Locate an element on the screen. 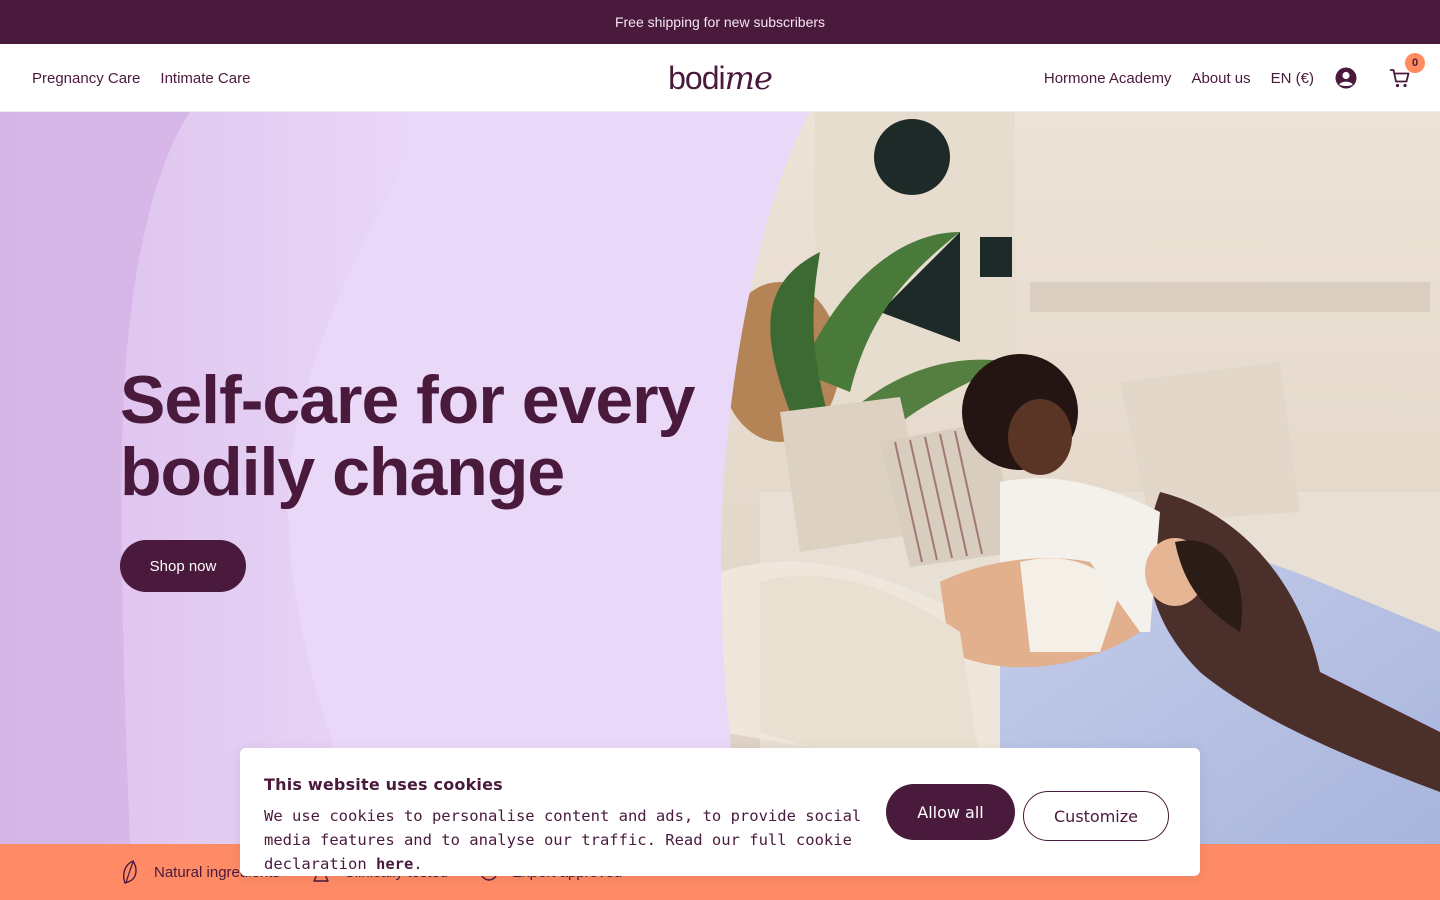 Image resolution: width=1440 pixels, height=900 pixels. language-currency-selector: EN (€) is located at coordinates (1292, 78).